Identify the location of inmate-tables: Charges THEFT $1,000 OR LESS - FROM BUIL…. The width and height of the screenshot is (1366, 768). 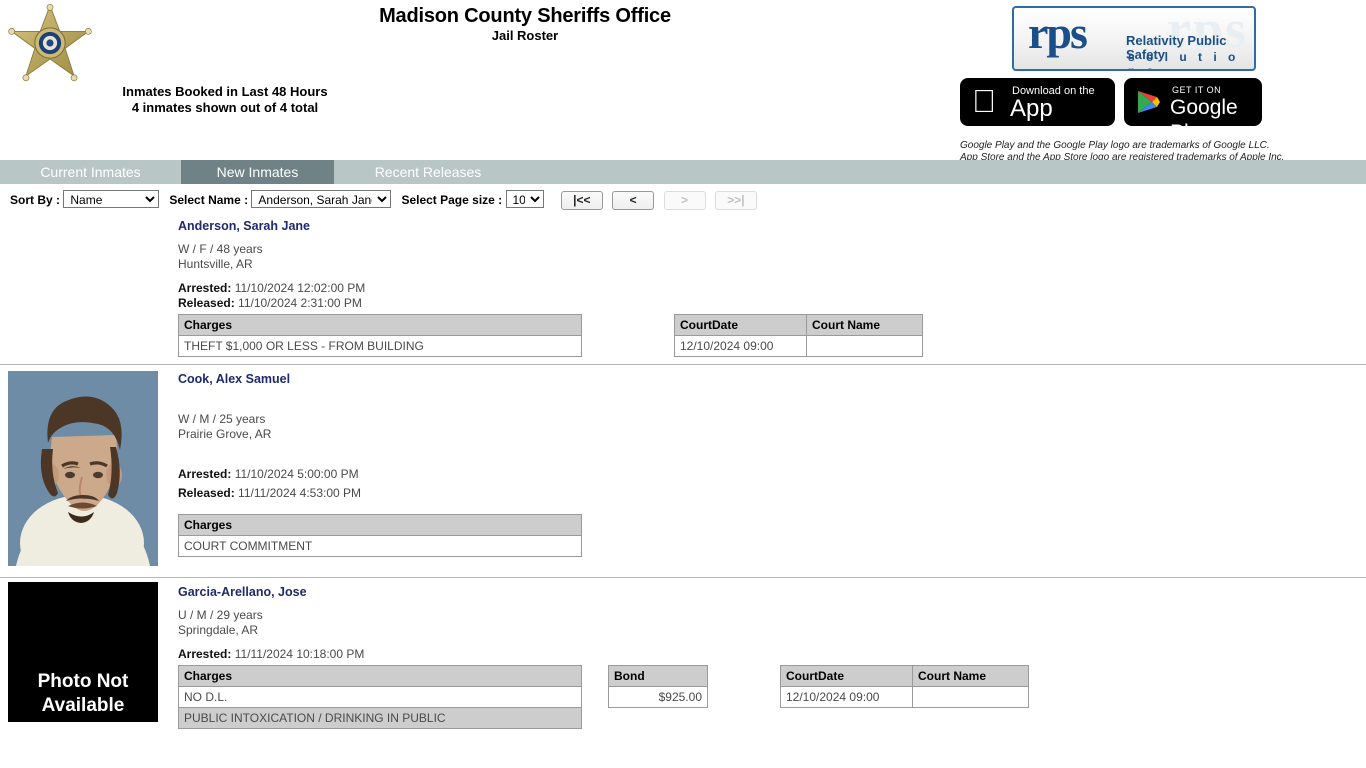
(772, 336).